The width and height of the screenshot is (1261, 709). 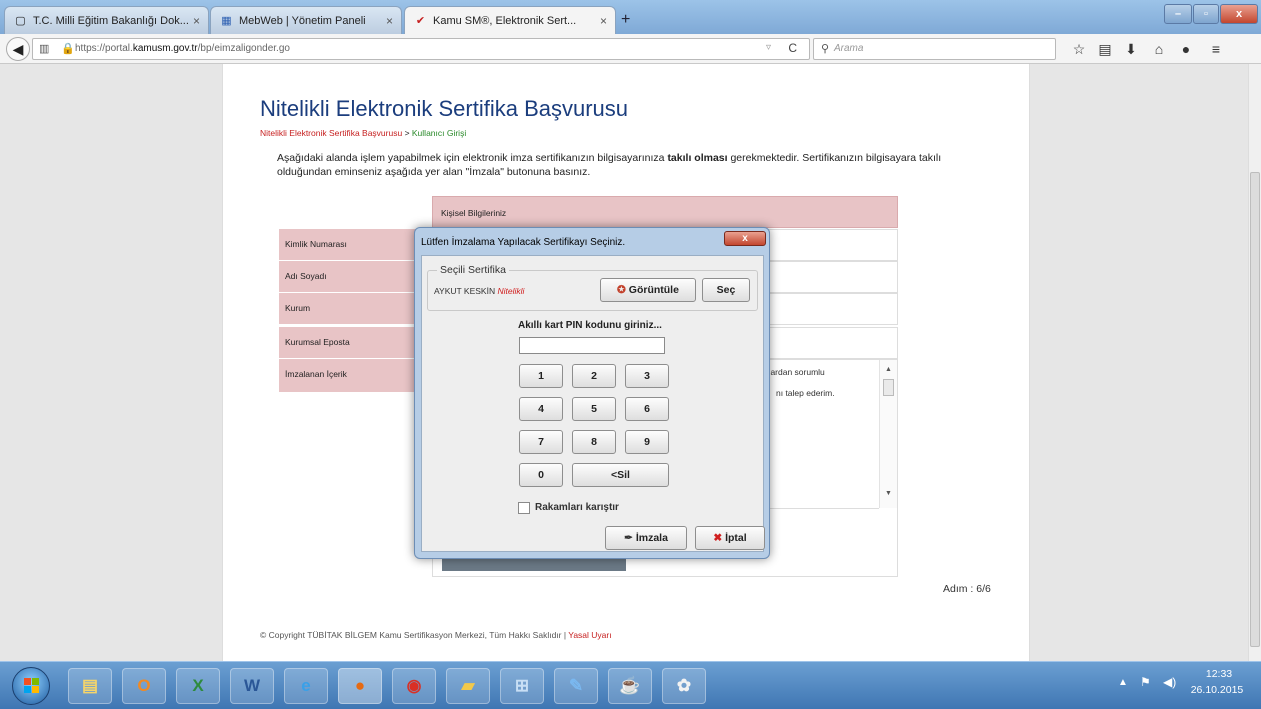 What do you see at coordinates (625, 20) in the screenshot?
I see `new-tab-button: +` at bounding box center [625, 20].